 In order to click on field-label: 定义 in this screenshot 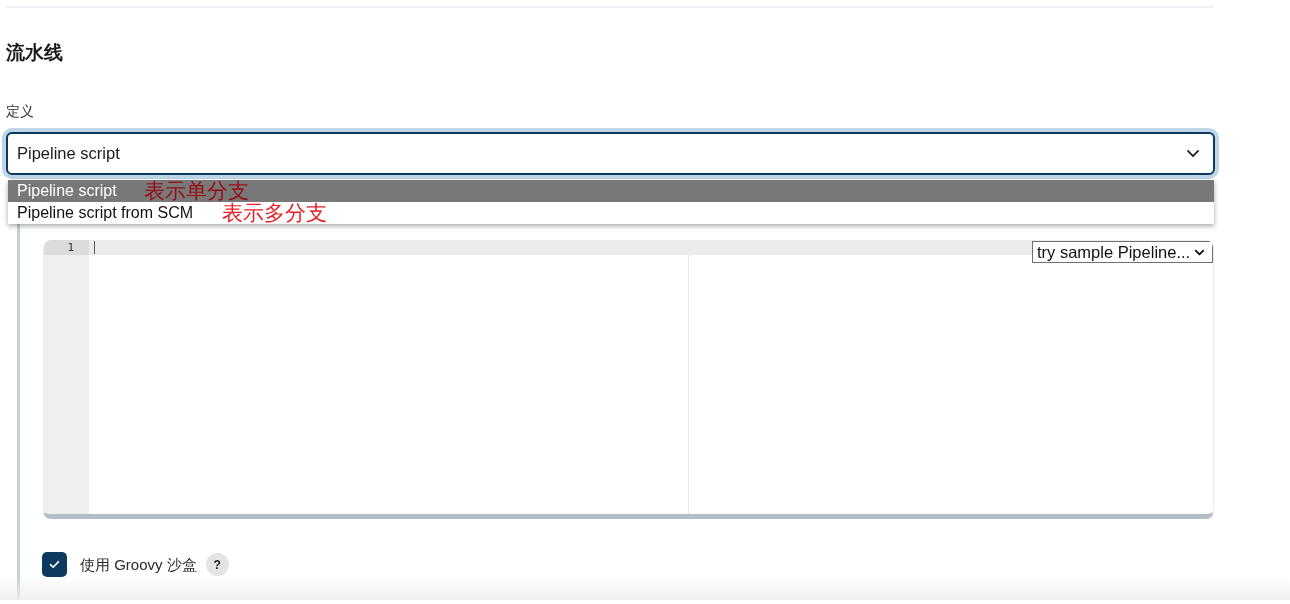, I will do `click(20, 111)`.